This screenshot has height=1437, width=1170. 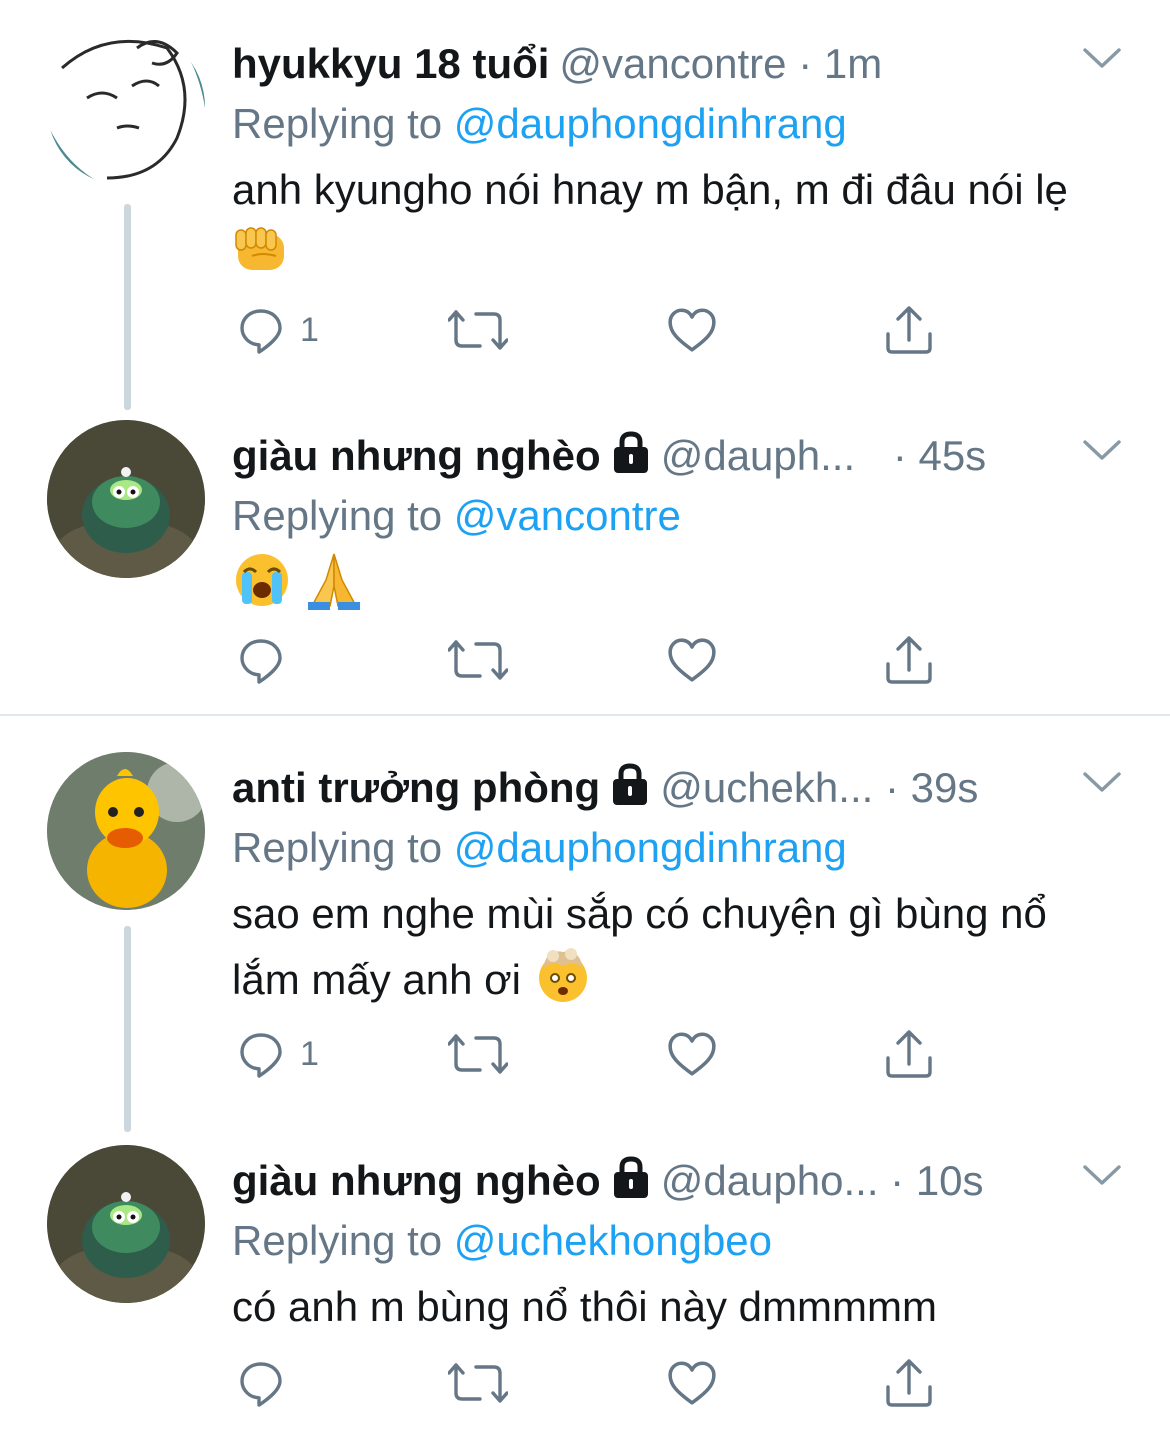 I want to click on folded-hands-emoji-icon, so click(x=334, y=588).